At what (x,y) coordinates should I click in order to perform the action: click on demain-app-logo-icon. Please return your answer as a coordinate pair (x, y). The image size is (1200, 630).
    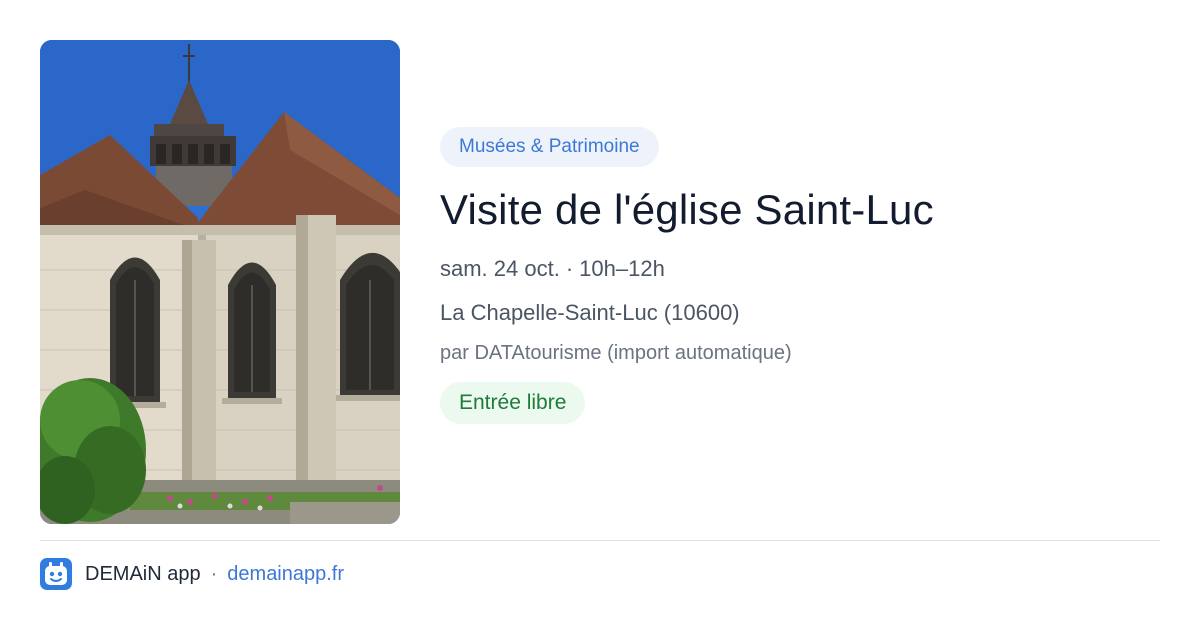
    Looking at the image, I should click on (56, 574).